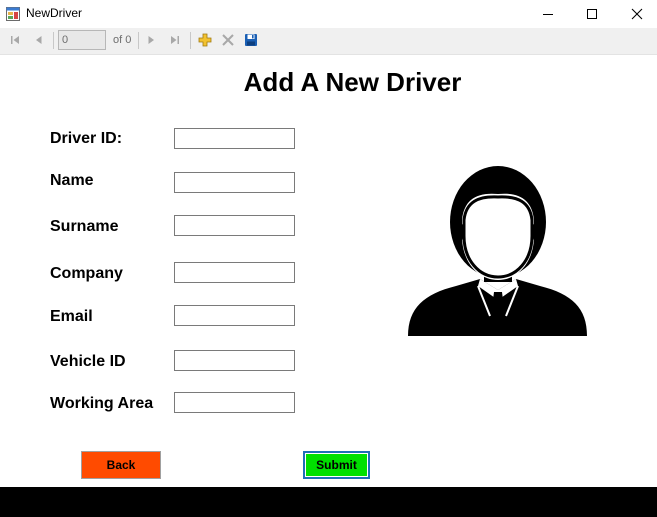 Image resolution: width=657 pixels, height=517 pixels. I want to click on move-next-icon, so click(151, 40).